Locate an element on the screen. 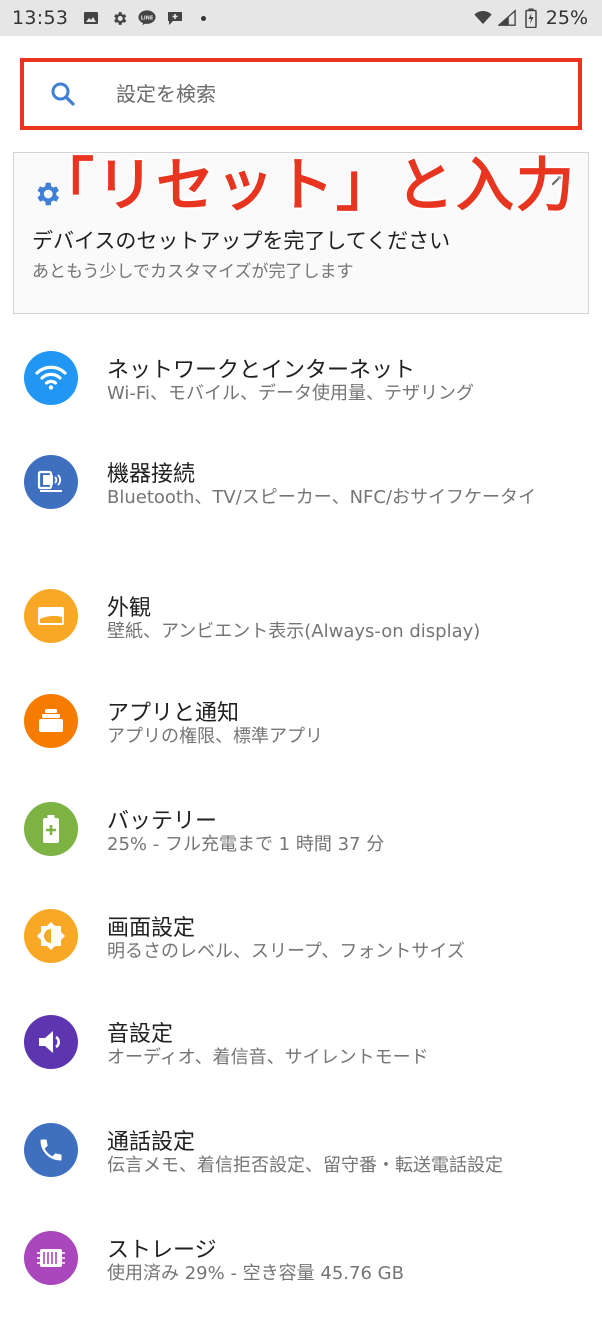 The image size is (602, 1333). battery-percent: 25% is located at coordinates (566, 18).